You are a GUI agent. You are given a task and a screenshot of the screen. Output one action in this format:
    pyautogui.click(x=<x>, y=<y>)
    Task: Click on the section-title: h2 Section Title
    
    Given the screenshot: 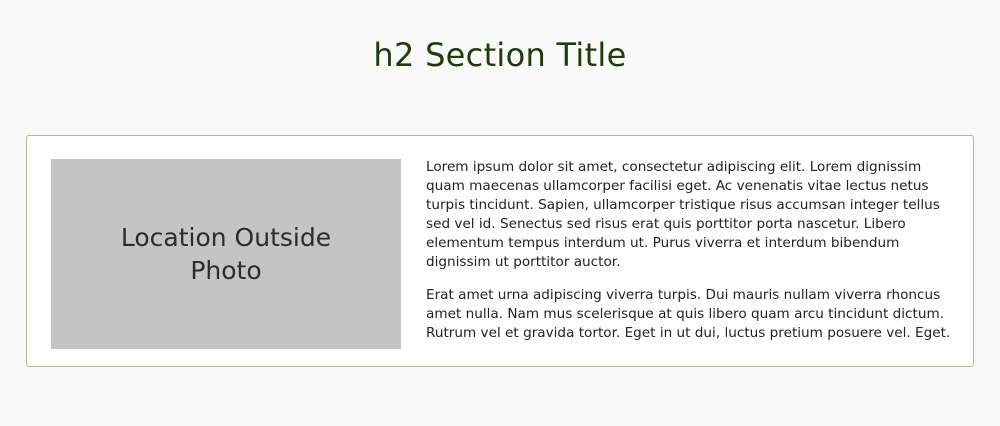 What is the action you would take?
    pyautogui.click(x=500, y=55)
    